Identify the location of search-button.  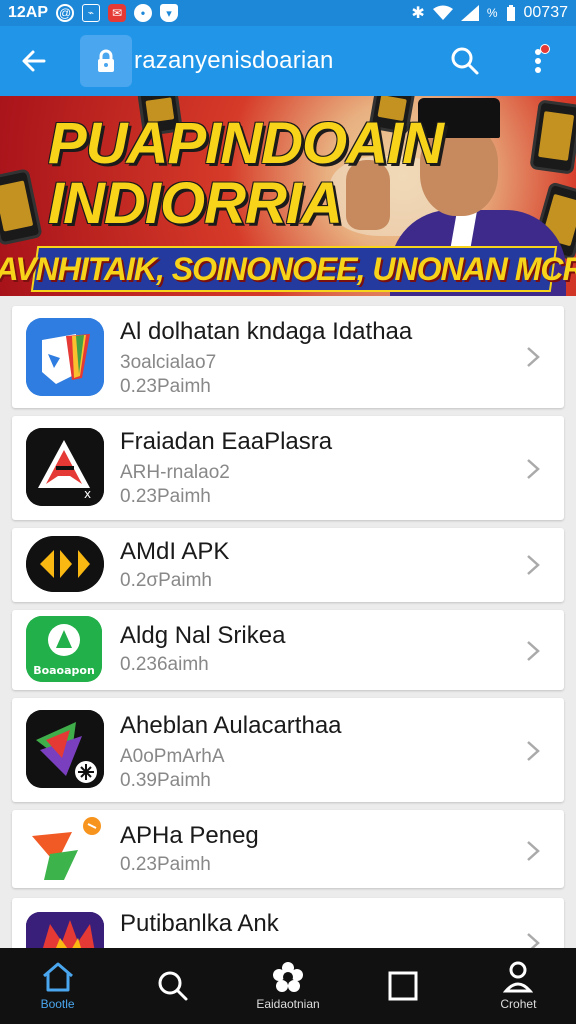
(465, 61).